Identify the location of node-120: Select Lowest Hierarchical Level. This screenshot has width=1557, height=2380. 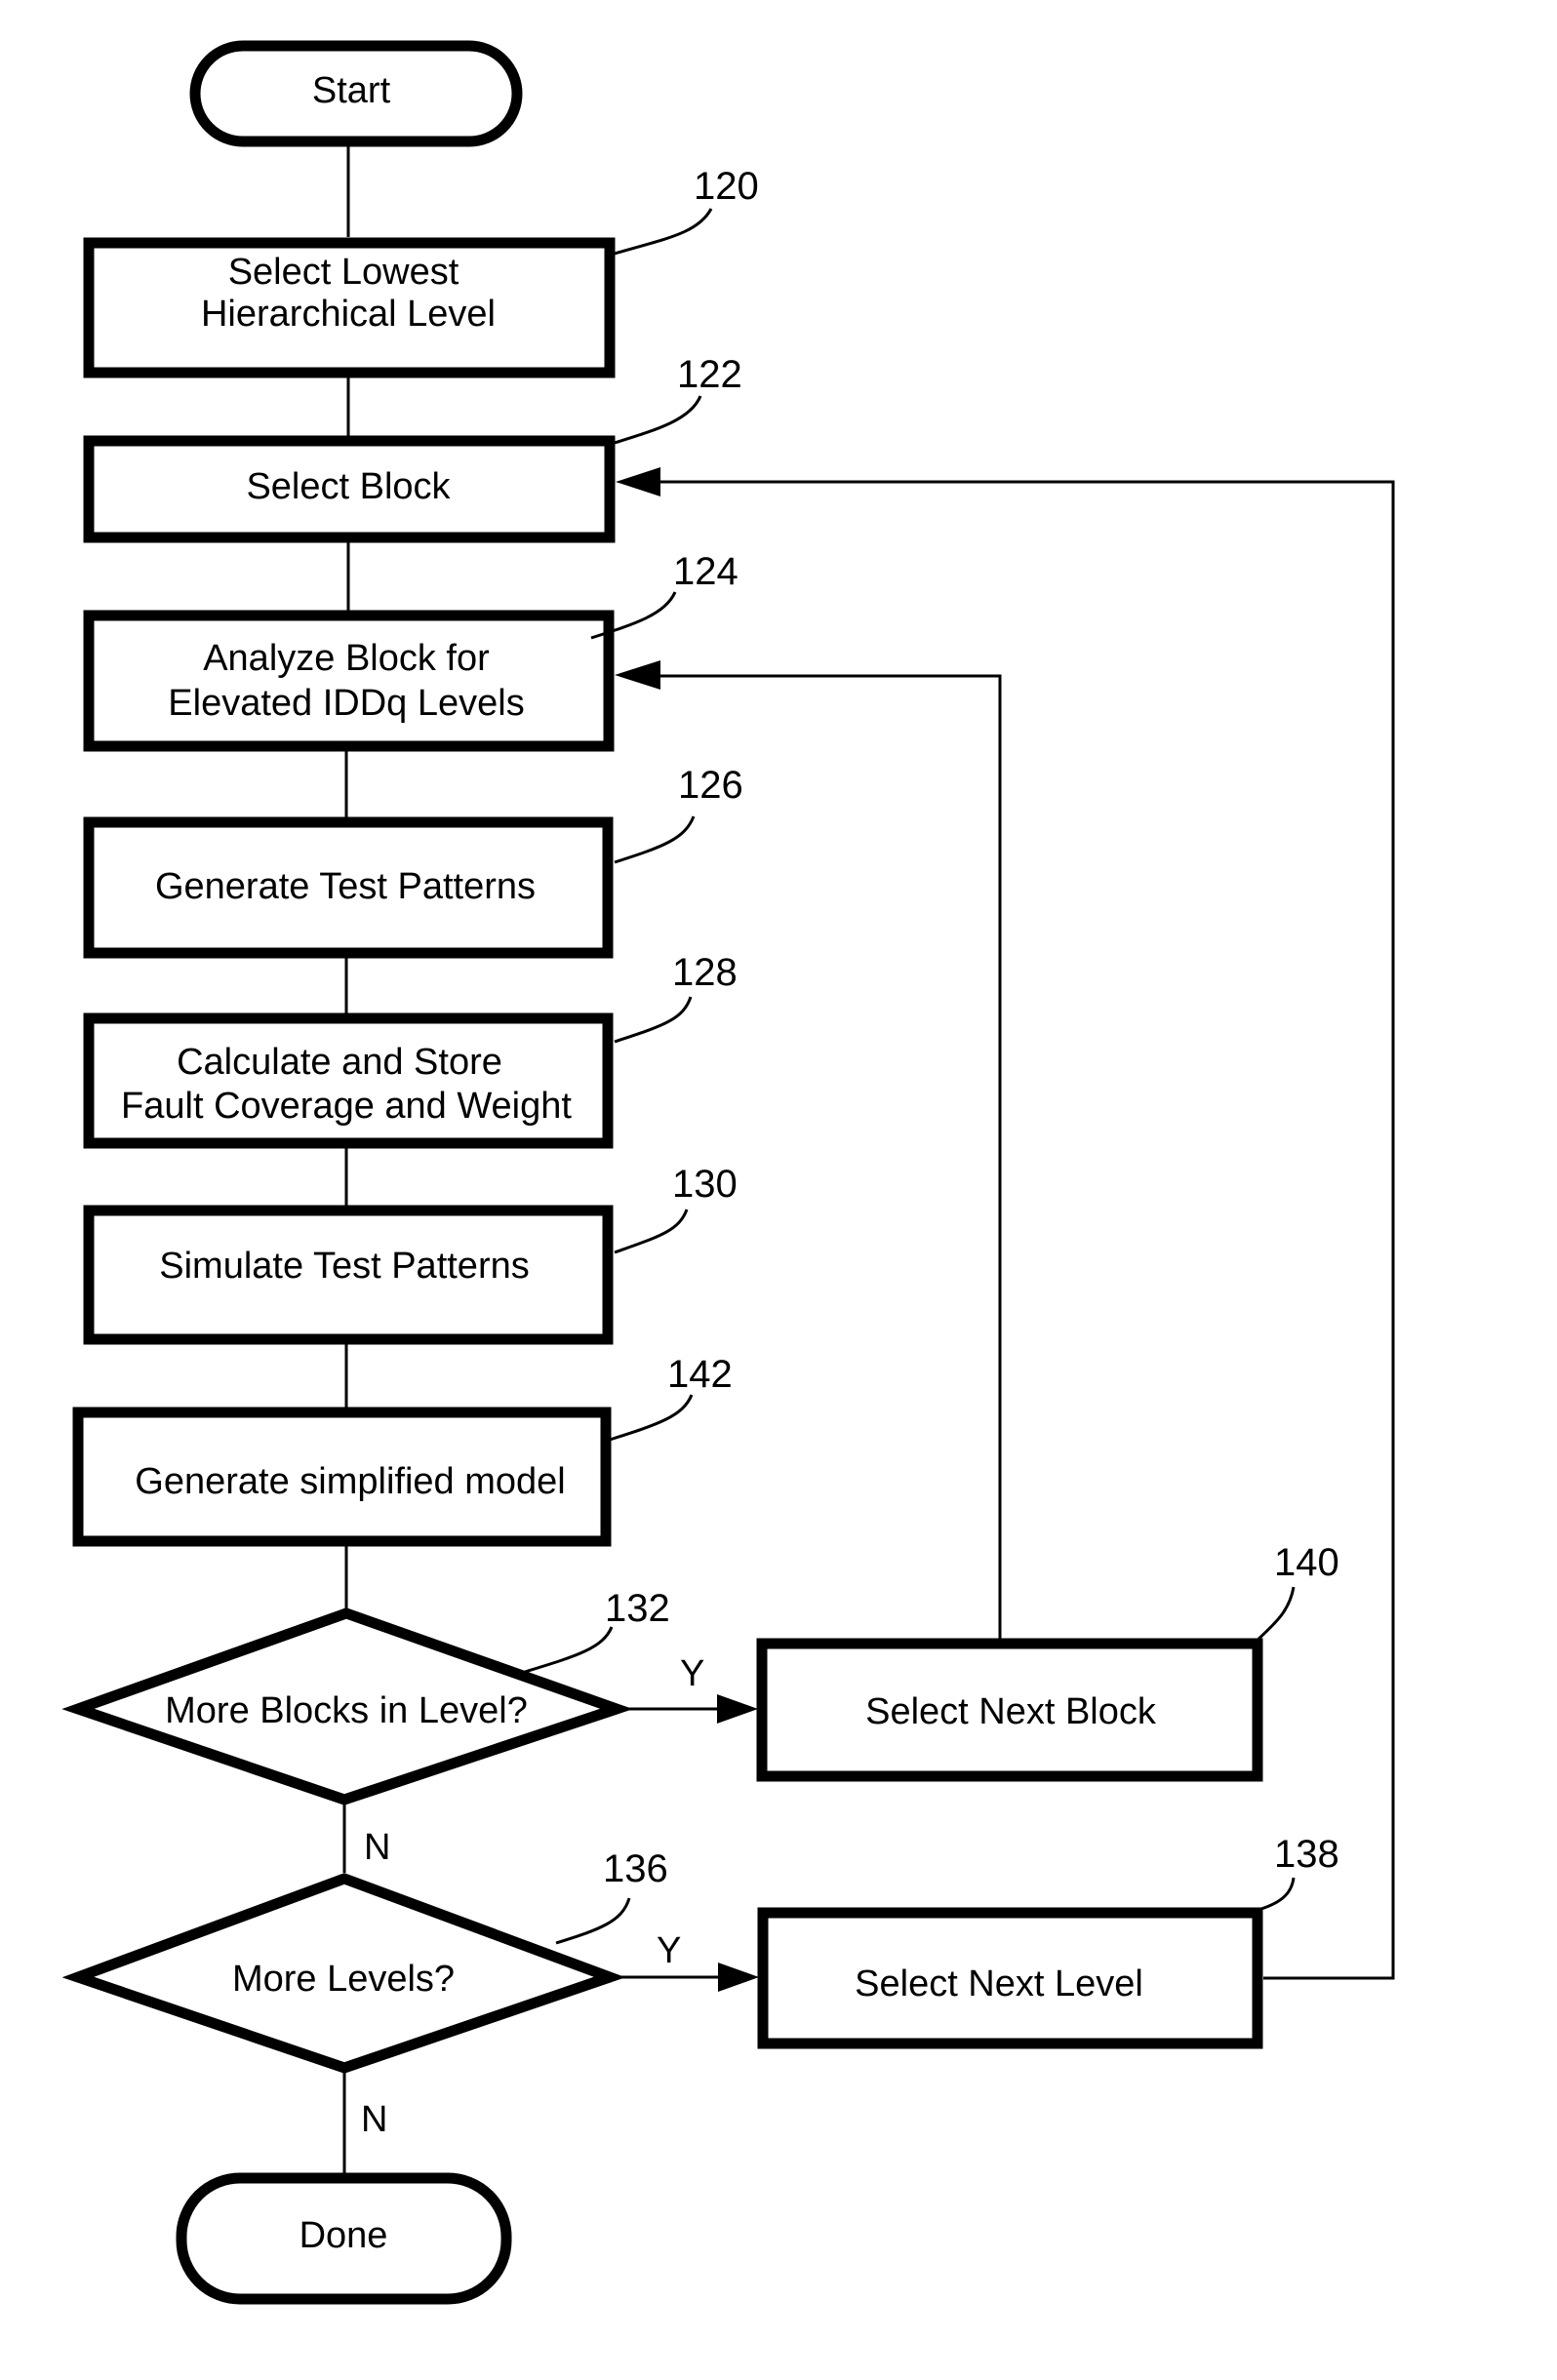
(349, 307).